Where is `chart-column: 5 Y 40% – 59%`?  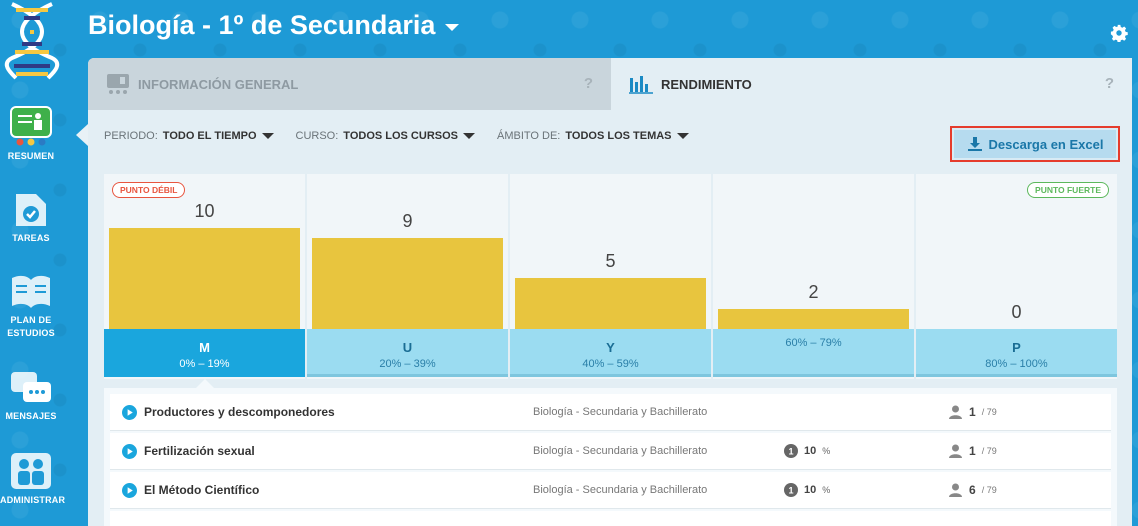 chart-column: 5 Y 40% – 59% is located at coordinates (610, 276).